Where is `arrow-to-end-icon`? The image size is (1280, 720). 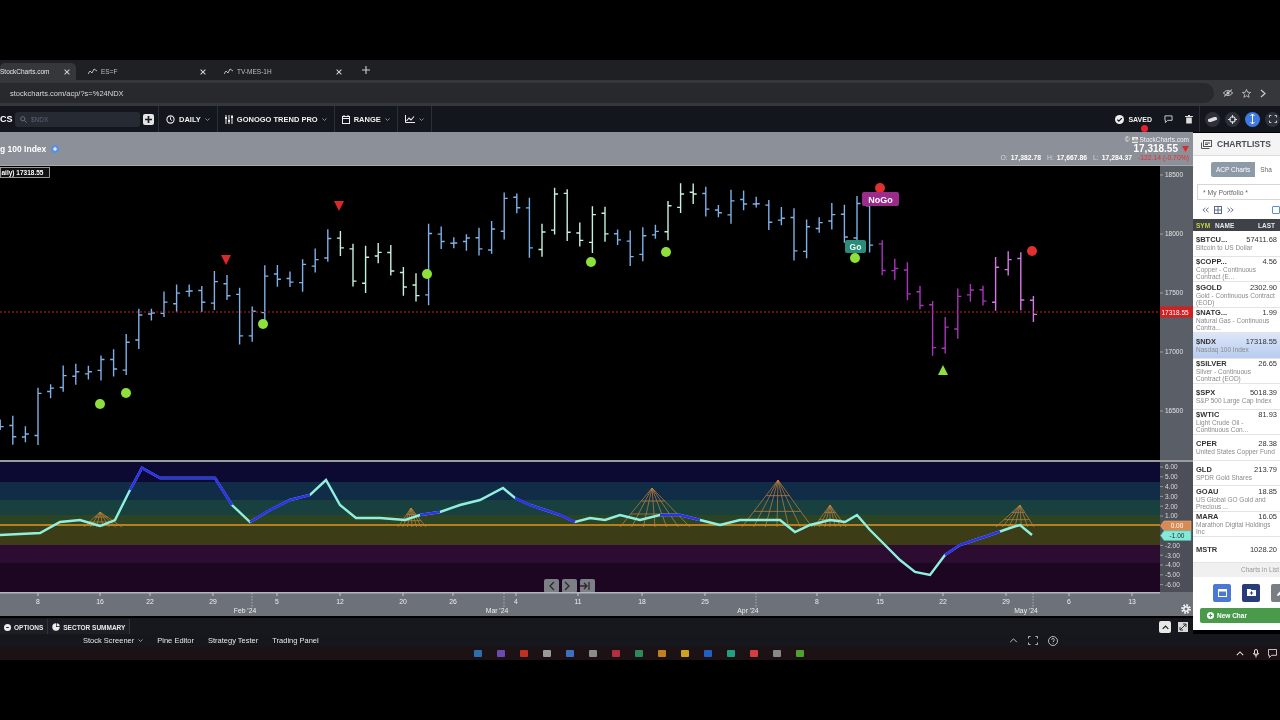
arrow-to-end-icon is located at coordinates (584, 586).